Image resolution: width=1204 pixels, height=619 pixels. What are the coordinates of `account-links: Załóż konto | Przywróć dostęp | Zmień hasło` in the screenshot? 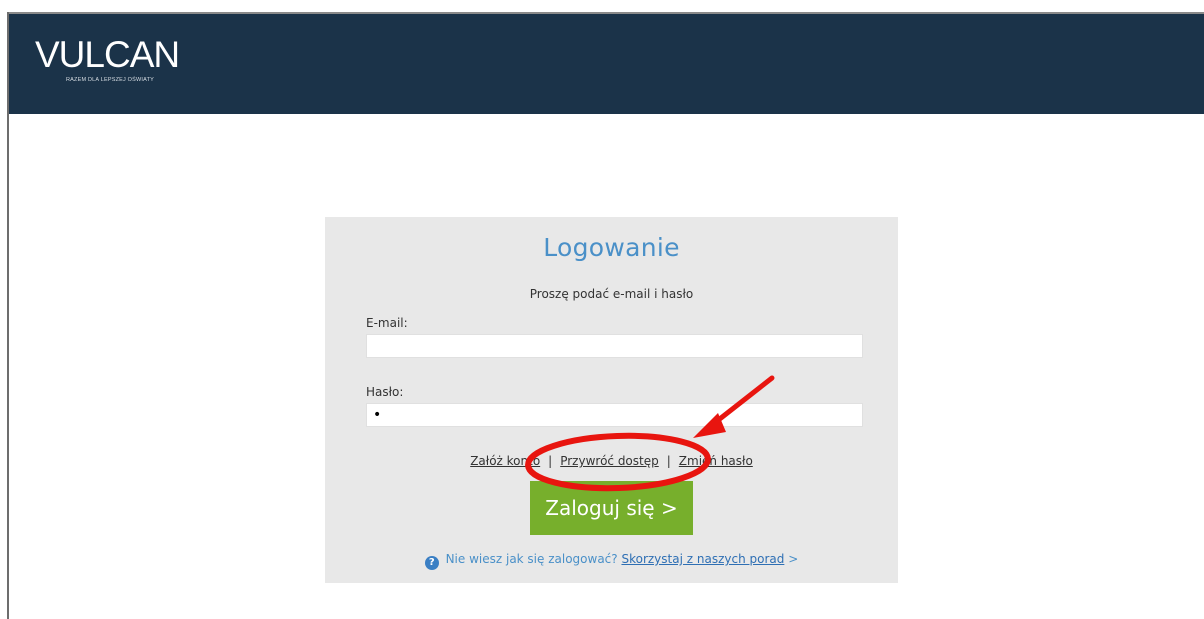 It's located at (611, 461).